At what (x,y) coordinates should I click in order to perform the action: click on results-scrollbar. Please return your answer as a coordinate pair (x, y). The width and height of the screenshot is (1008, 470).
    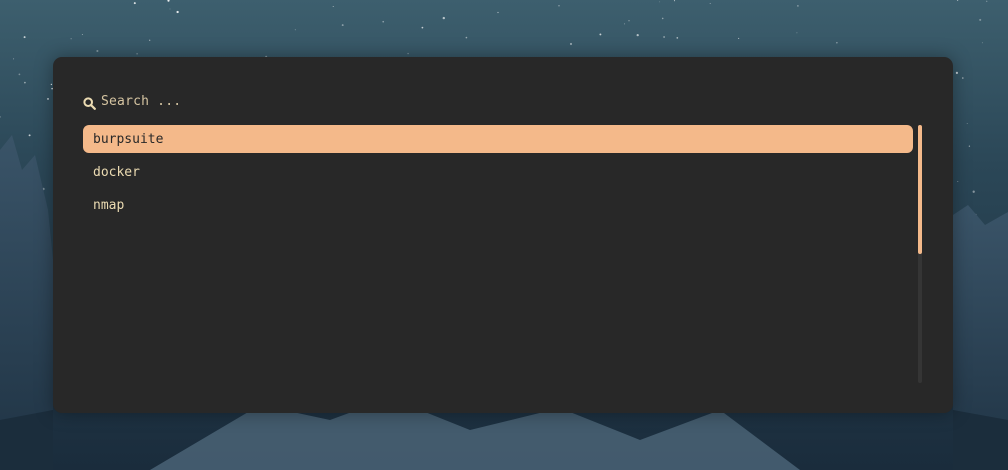
    Looking at the image, I should click on (920, 254).